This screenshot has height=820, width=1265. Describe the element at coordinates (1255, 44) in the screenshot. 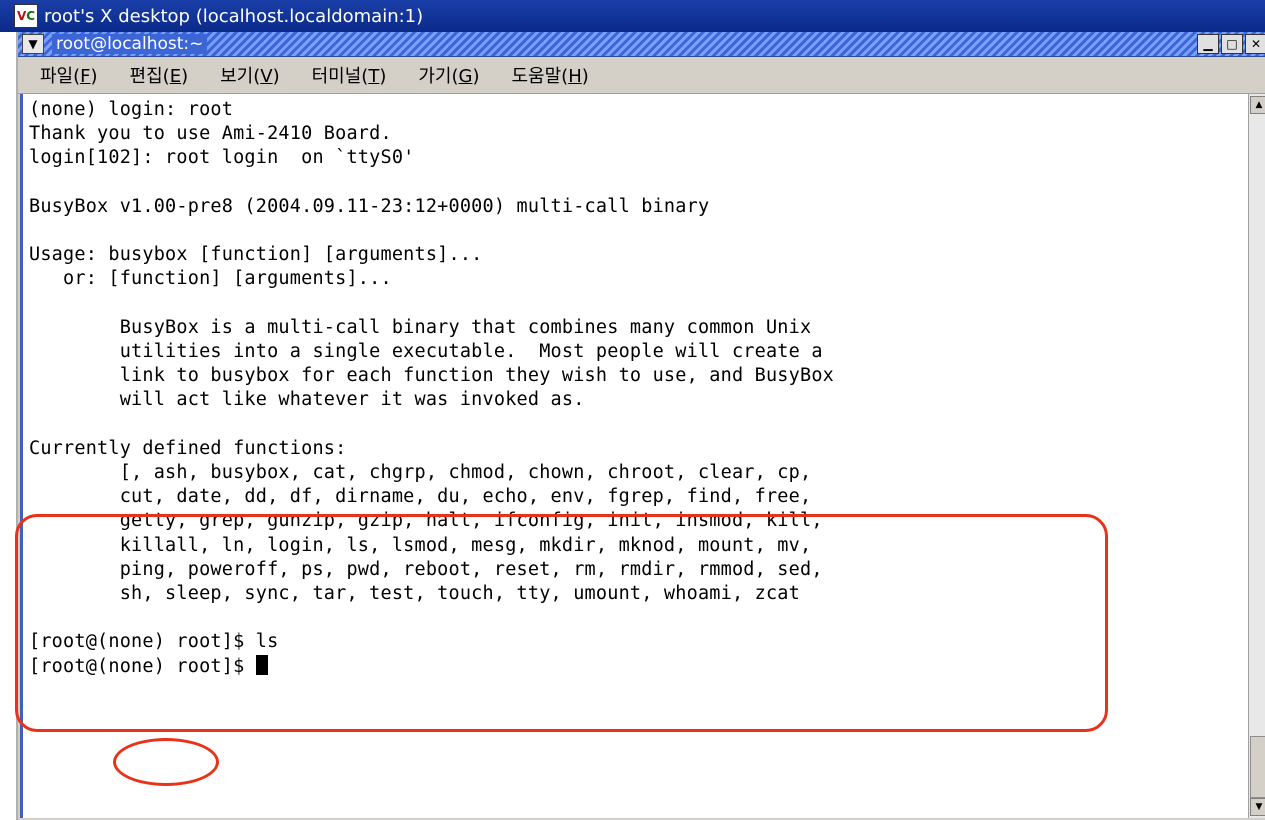

I see `close-button: ✕` at that location.